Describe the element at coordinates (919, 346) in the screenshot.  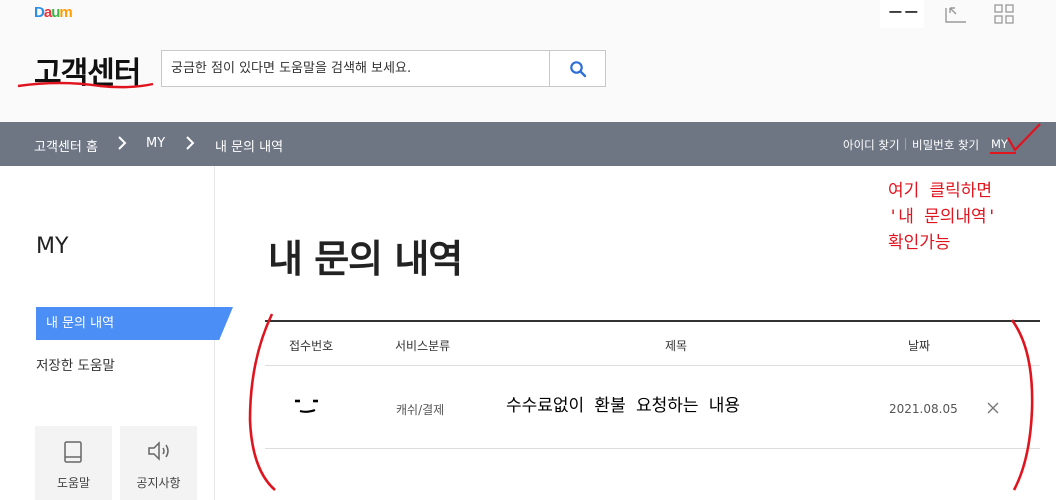
I see `column-header-date: 날짜` at that location.